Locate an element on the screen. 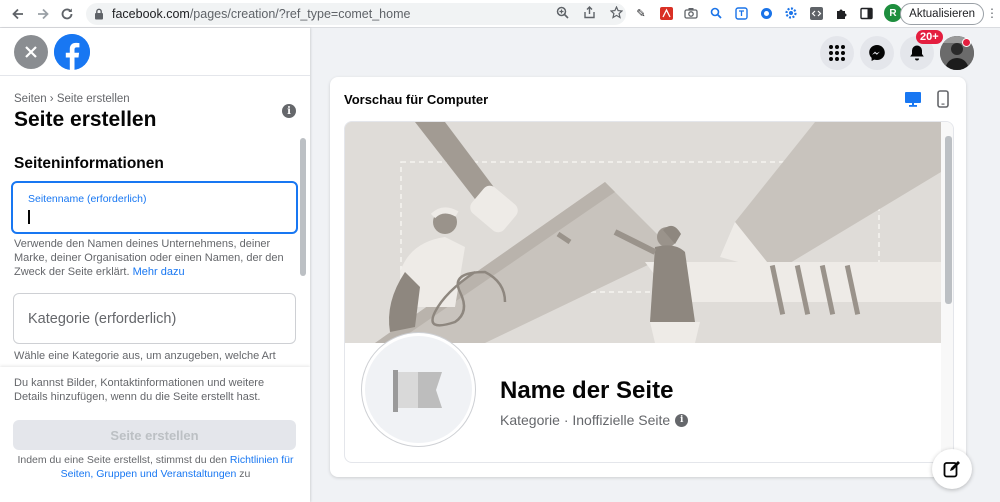 The width and height of the screenshot is (1000, 502). lock-icon is located at coordinates (99, 14).